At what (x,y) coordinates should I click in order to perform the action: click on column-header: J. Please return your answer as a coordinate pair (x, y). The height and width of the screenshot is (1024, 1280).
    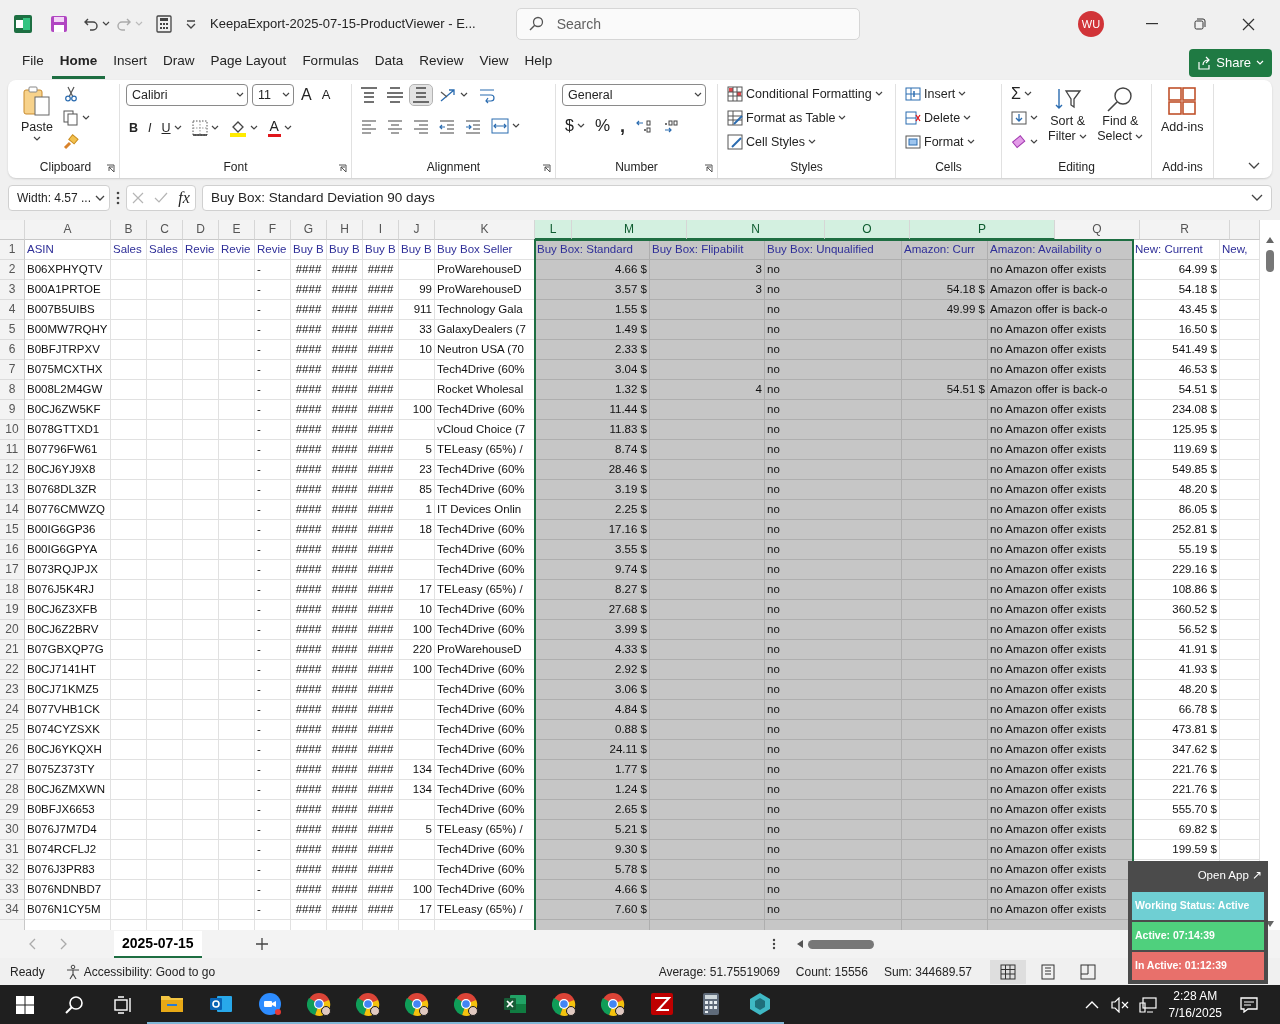
    Looking at the image, I should click on (417, 230).